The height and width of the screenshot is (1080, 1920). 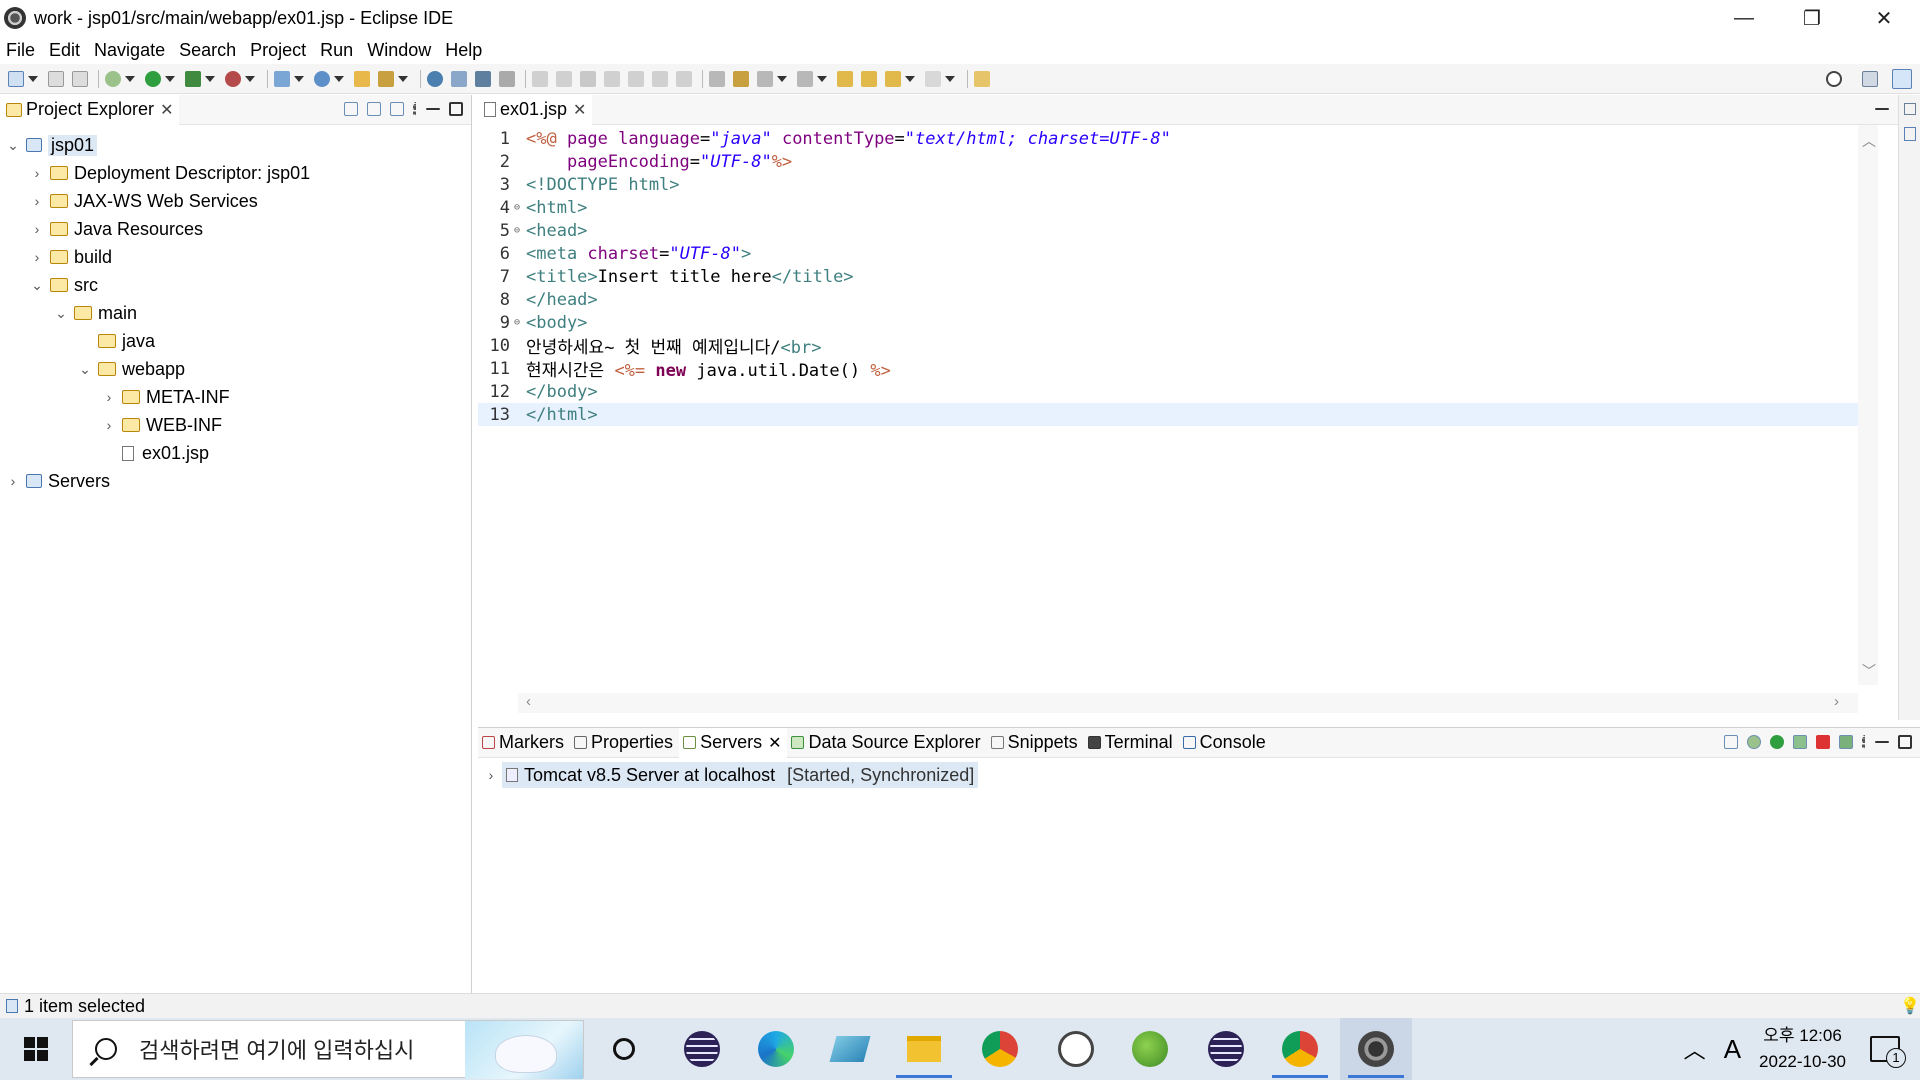 What do you see at coordinates (80, 78) in the screenshot?
I see `save-all-icon` at bounding box center [80, 78].